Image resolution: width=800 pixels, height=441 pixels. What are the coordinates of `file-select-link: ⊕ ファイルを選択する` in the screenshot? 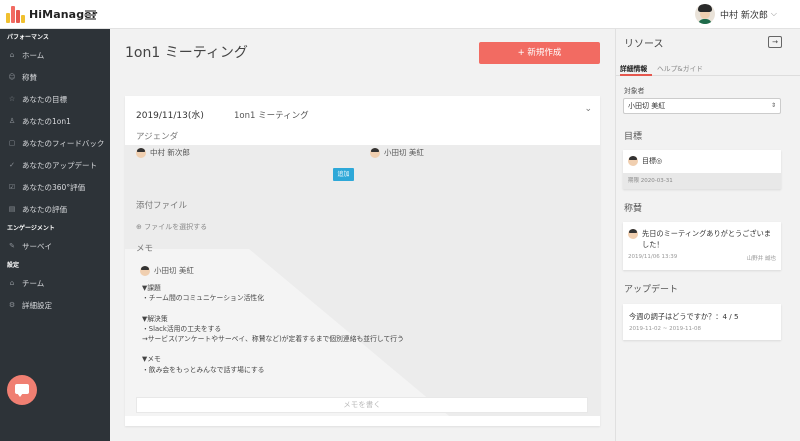 It's located at (171, 227).